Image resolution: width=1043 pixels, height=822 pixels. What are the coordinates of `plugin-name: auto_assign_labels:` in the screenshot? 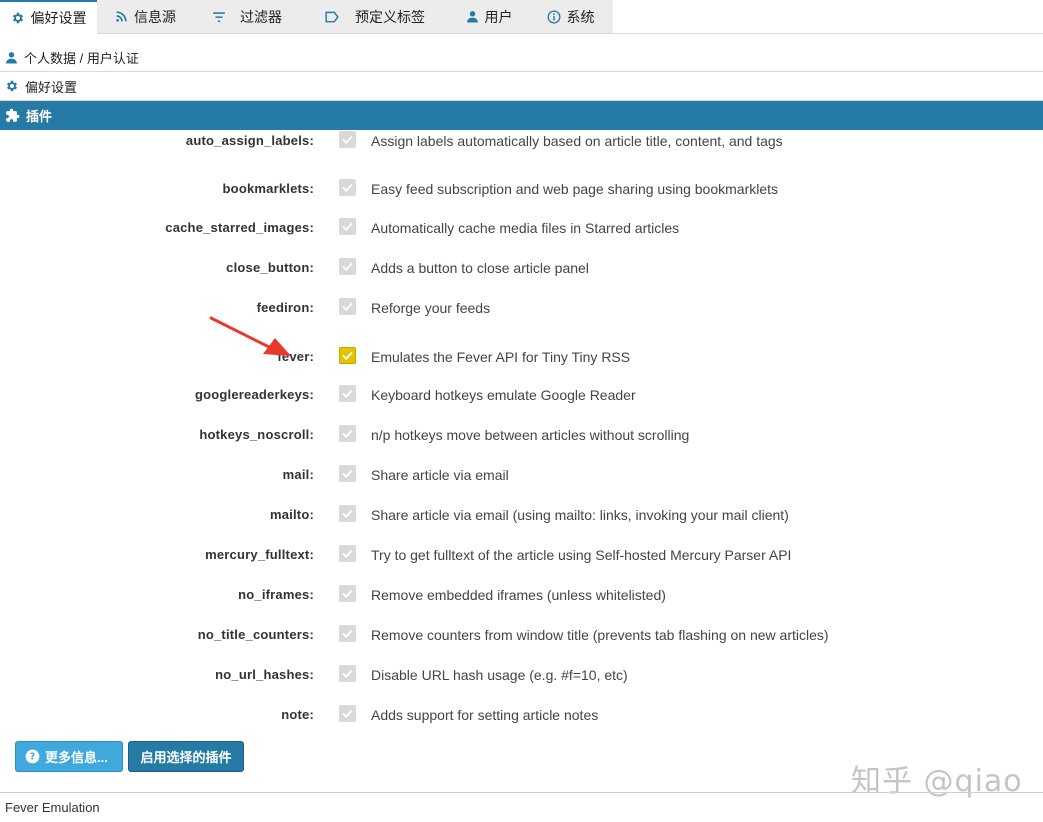 It's located at (249, 140).